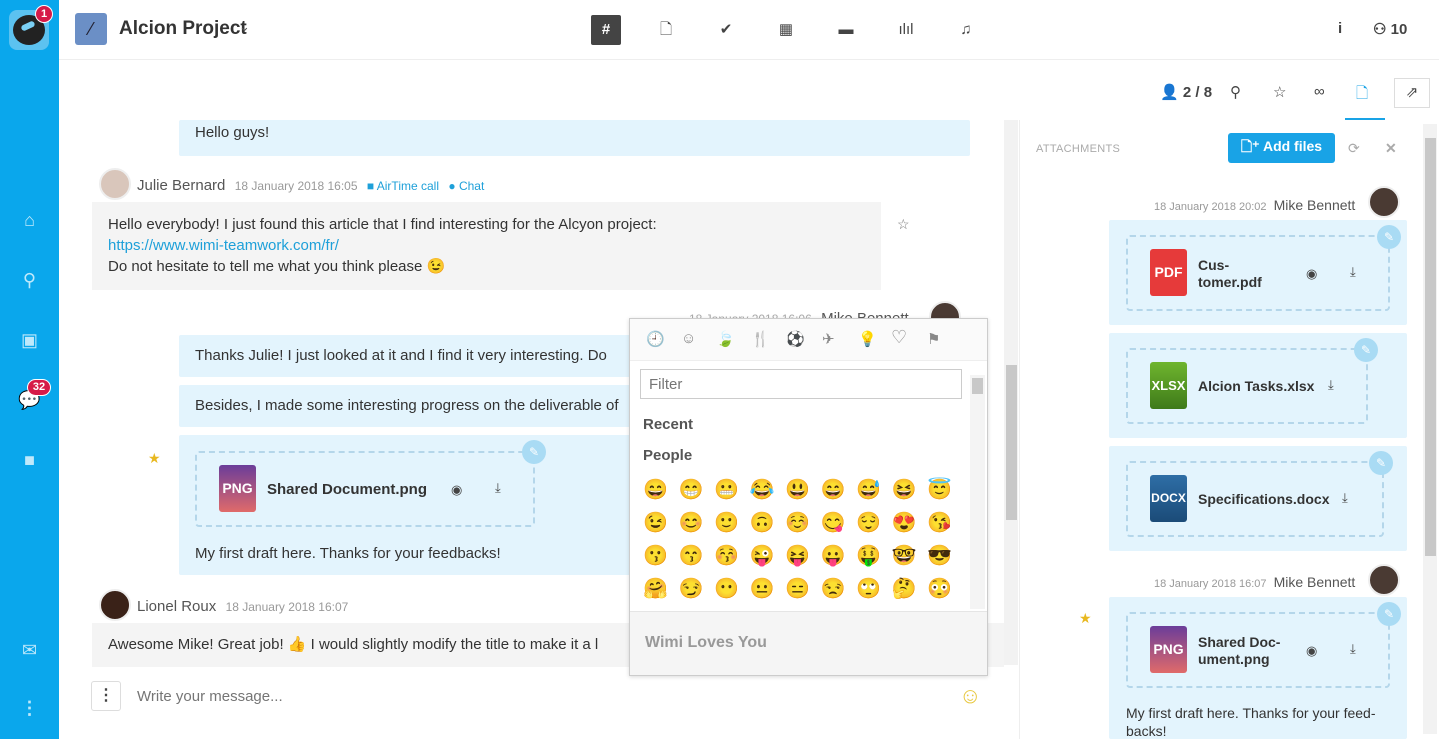 The image size is (1439, 740). Describe the element at coordinates (763, 589) in the screenshot. I see `emoji-item: 😐` at that location.